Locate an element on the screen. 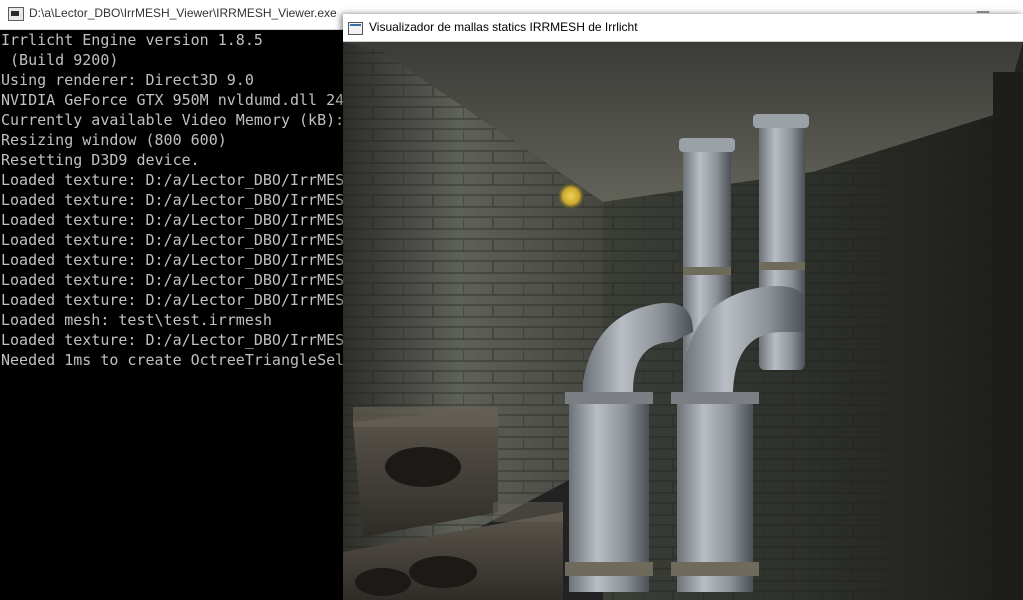 This screenshot has height=600, width=1023. console-line: Needed 1ms to create OctreeTriangleSele is located at coordinates (177, 360).